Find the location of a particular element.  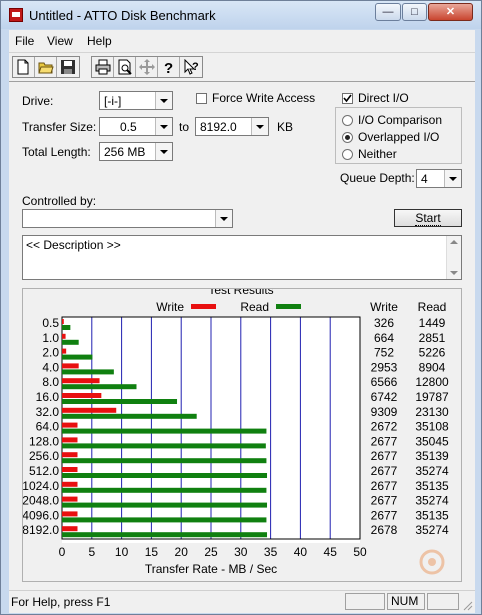

x-tick-label: 35 is located at coordinates (271, 552).